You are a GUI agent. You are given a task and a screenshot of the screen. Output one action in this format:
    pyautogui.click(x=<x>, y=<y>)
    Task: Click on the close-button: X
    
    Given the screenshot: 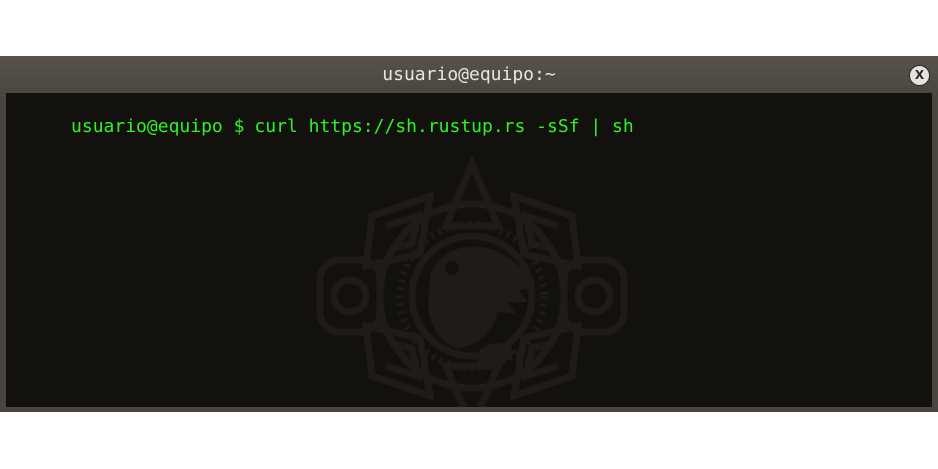 What is the action you would take?
    pyautogui.click(x=919, y=75)
    